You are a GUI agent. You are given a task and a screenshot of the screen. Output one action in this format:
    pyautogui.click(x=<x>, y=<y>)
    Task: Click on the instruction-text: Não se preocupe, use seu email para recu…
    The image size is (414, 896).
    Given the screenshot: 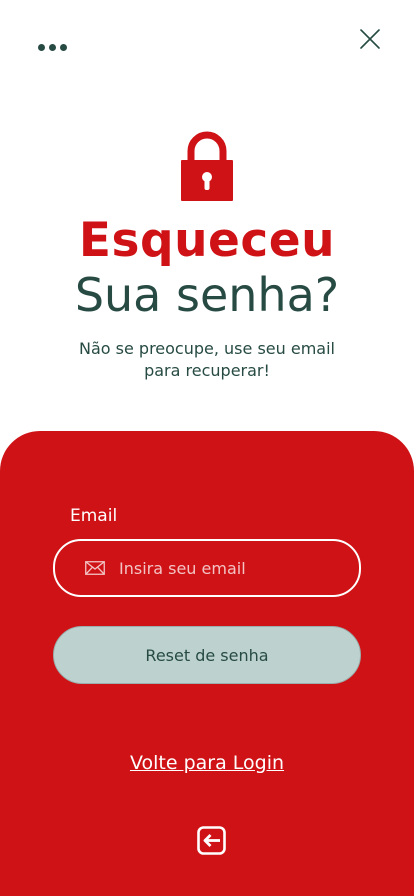 What is the action you would take?
    pyautogui.click(x=207, y=359)
    